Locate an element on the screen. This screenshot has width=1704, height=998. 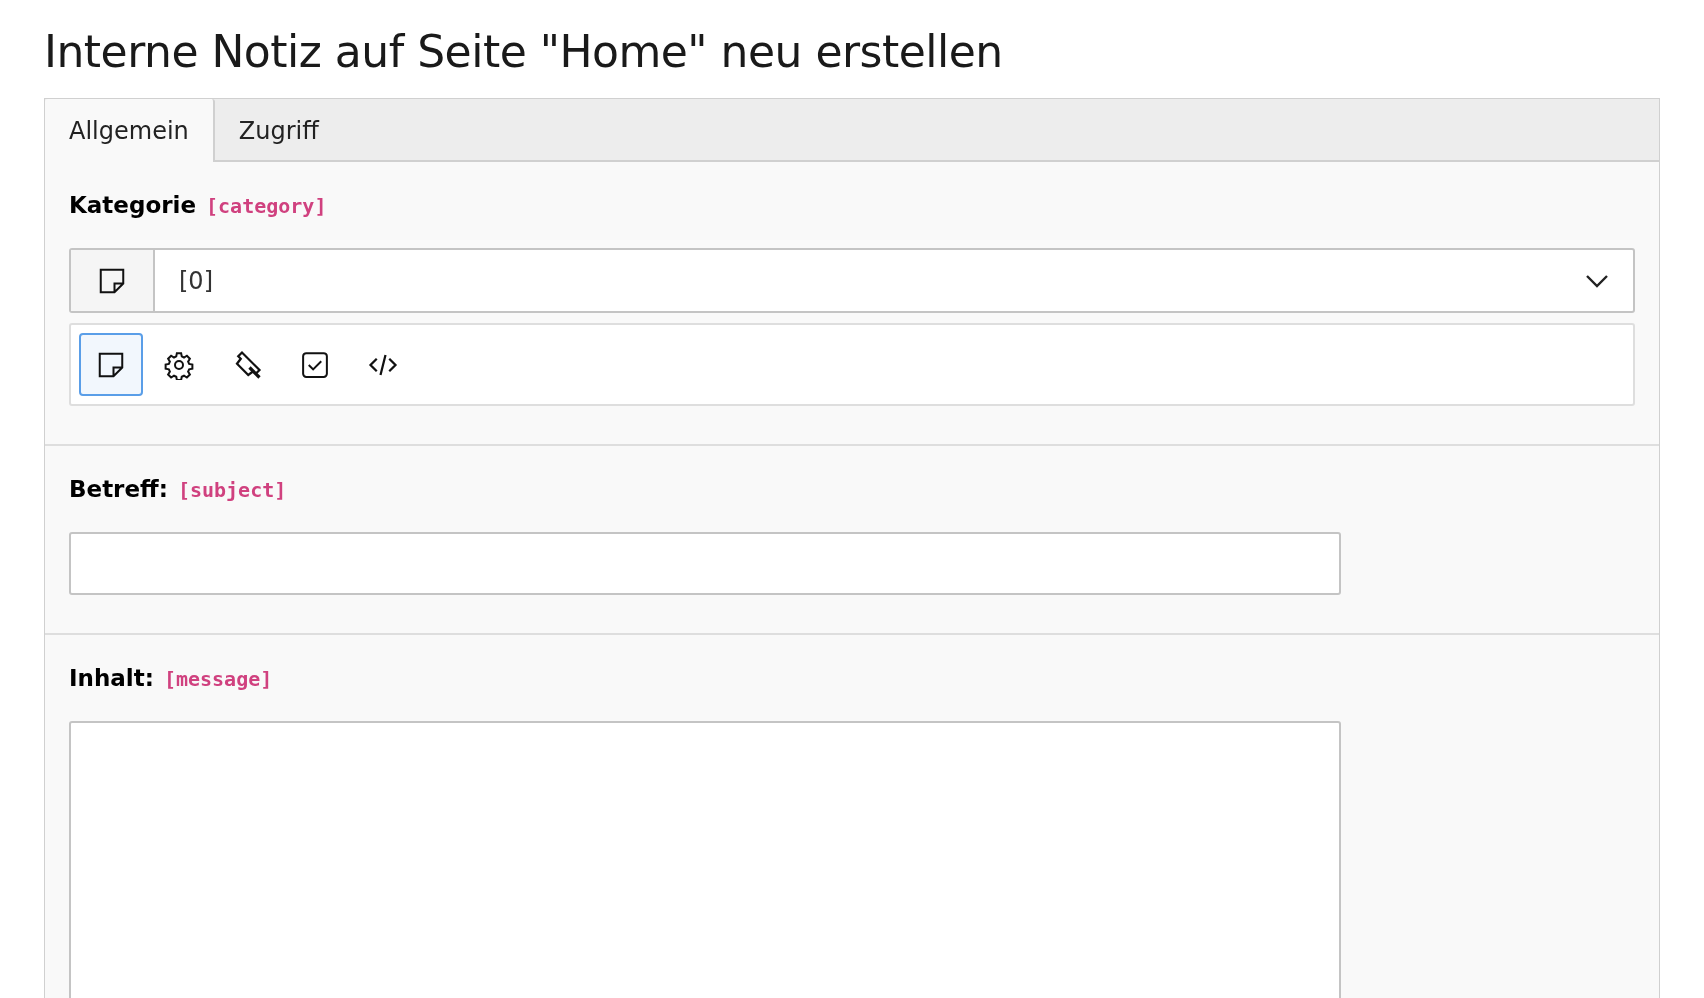
tab: Allgemein is located at coordinates (130, 131).